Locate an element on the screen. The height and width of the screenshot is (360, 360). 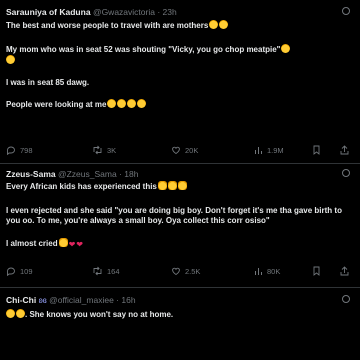
repost-button: 3K is located at coordinates (104, 151).